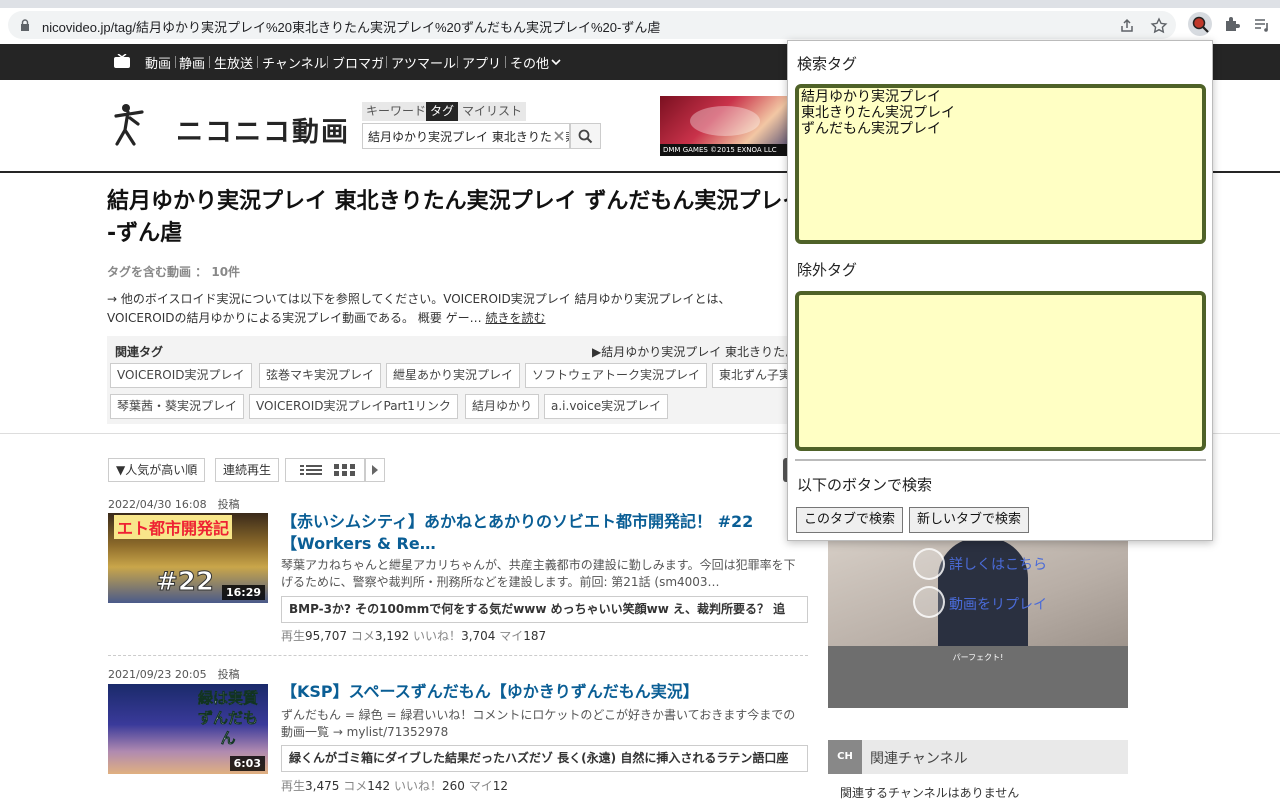 The image size is (1280, 801). Describe the element at coordinates (423, 62) in the screenshot. I see `nav-item-atsumaru: アツマール` at that location.